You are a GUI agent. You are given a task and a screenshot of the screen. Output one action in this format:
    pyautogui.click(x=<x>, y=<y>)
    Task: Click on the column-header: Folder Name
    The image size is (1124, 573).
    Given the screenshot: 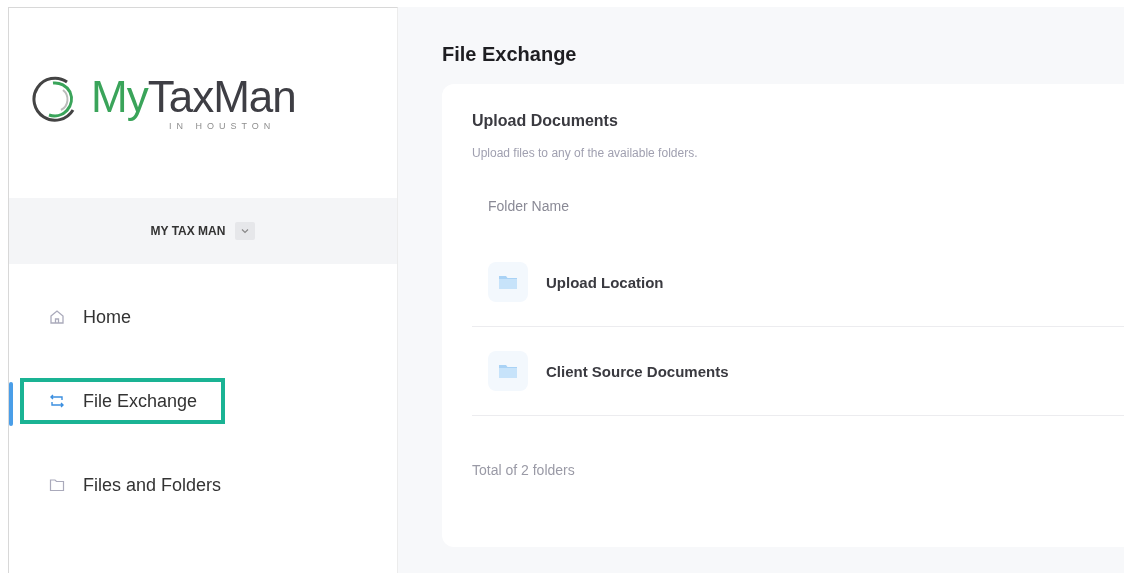 What is the action you would take?
    pyautogui.click(x=528, y=206)
    